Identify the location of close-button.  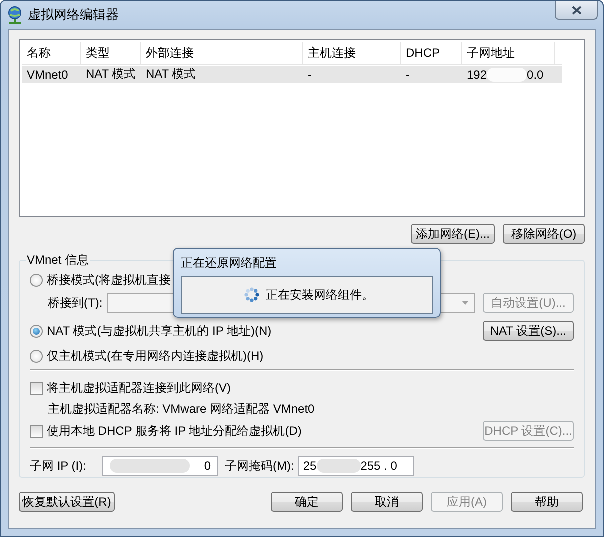
(576, 10).